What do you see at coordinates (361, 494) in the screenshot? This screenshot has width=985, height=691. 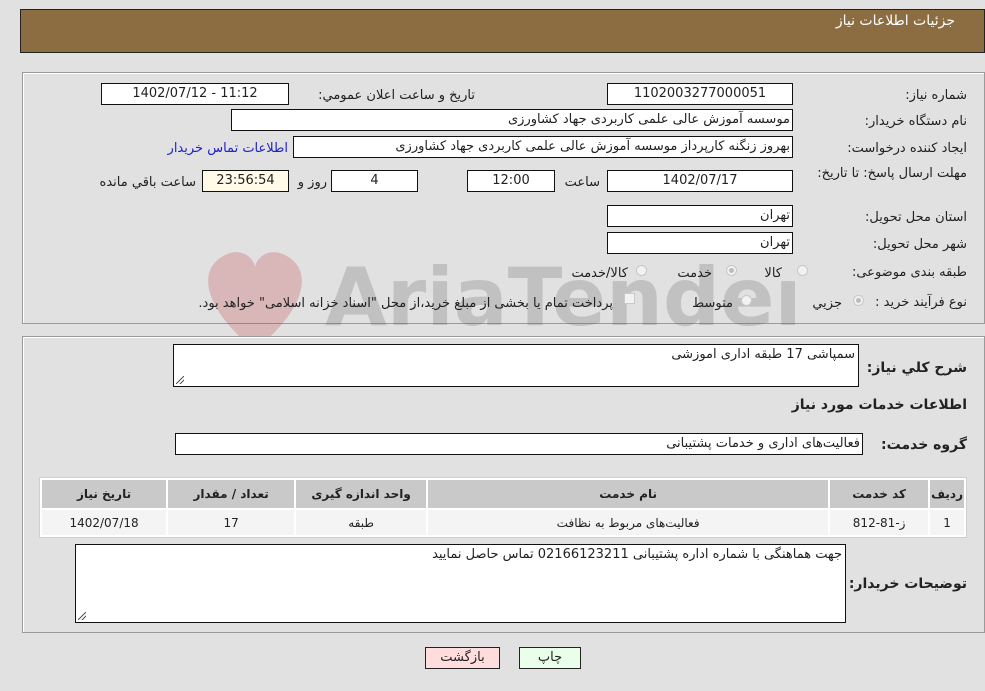 I see `col-unit: واحد اندازه گیری` at bounding box center [361, 494].